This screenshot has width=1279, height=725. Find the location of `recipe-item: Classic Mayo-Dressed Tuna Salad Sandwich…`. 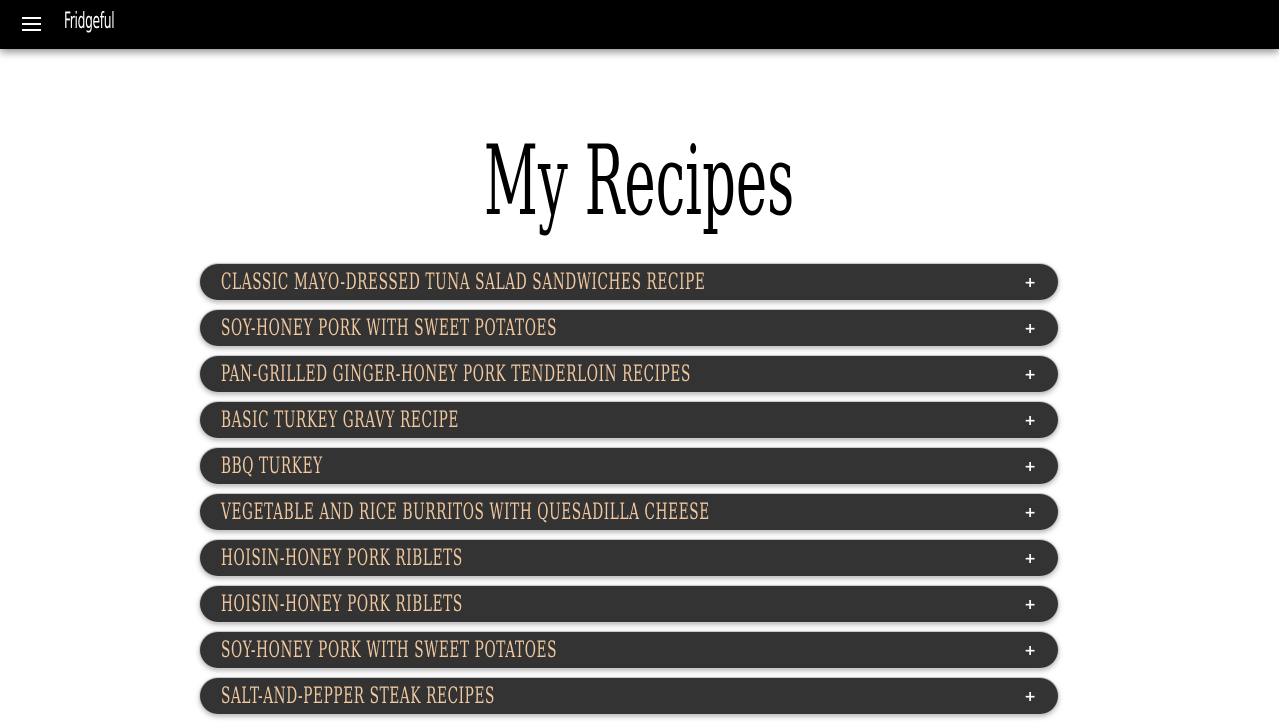

recipe-item: Classic Mayo-Dressed Tuna Salad Sandwich… is located at coordinates (629, 282).